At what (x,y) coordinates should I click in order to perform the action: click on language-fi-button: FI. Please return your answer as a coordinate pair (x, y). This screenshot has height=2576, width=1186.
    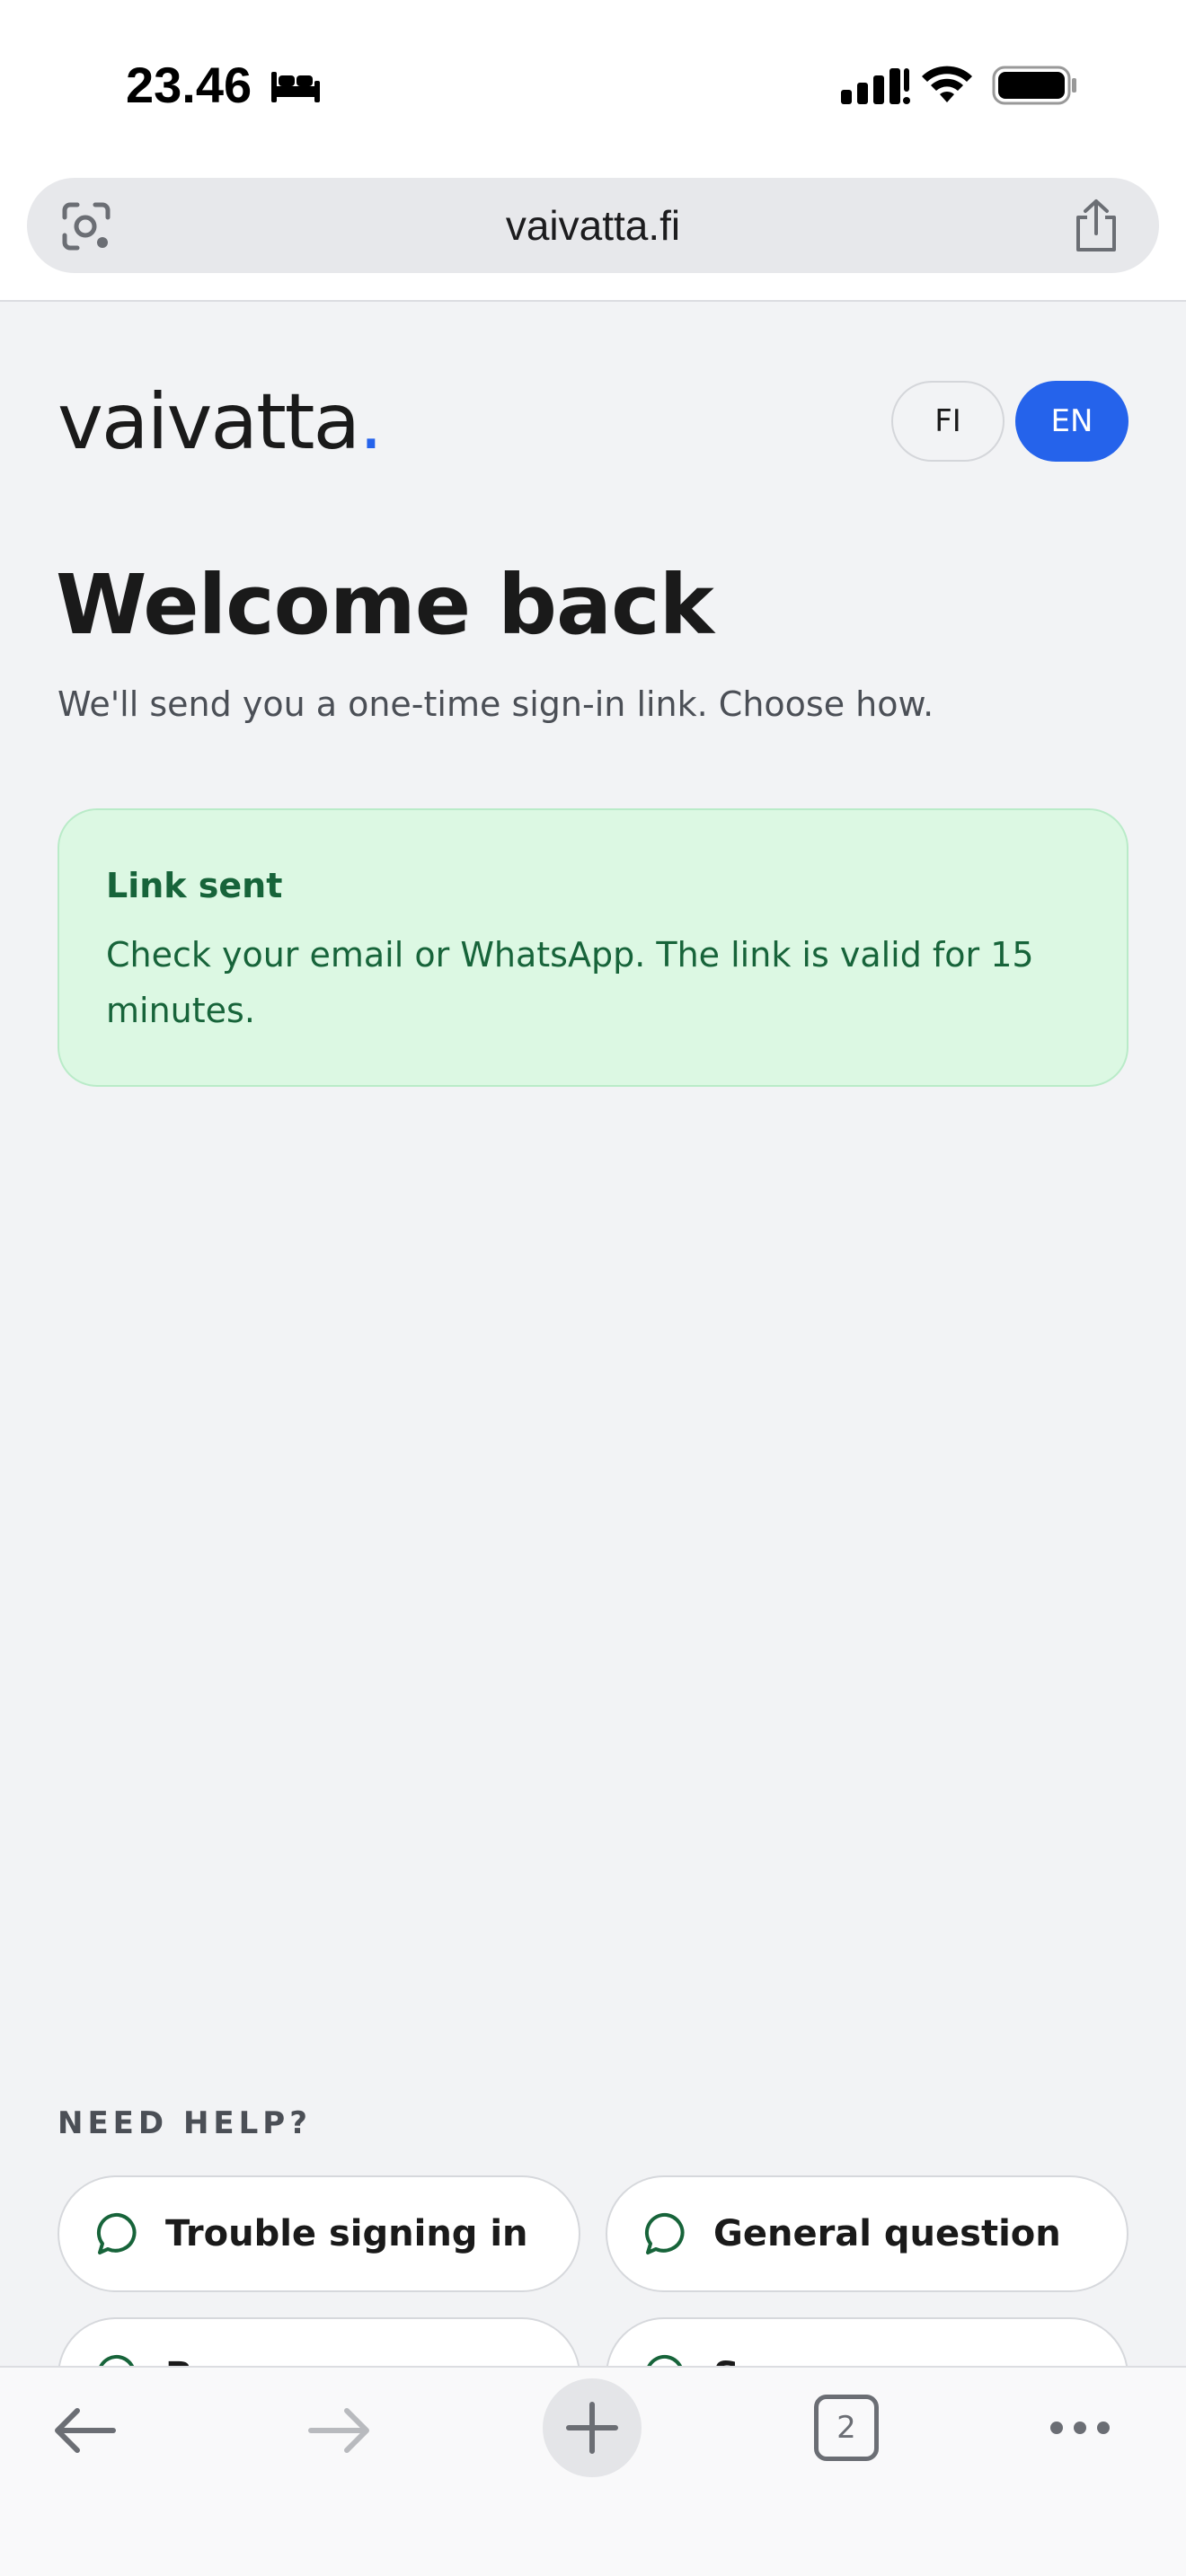
    Looking at the image, I should click on (948, 421).